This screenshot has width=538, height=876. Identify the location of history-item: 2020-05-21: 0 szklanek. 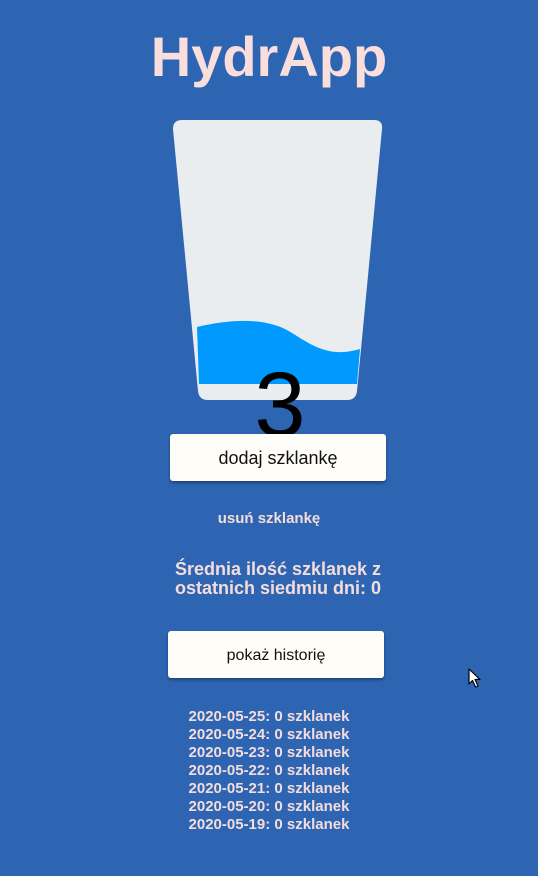
(269, 788).